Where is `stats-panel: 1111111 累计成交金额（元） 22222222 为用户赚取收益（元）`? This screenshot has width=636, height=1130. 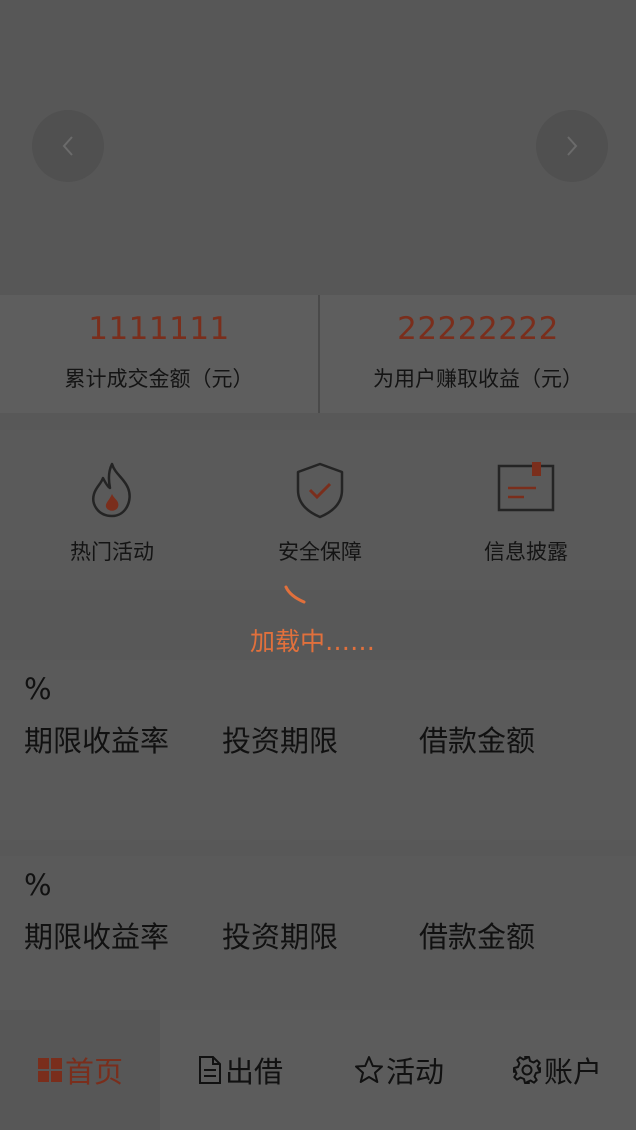 stats-panel: 1111111 累计成交金额（元） 22222222 为用户赚取收益（元） is located at coordinates (318, 354).